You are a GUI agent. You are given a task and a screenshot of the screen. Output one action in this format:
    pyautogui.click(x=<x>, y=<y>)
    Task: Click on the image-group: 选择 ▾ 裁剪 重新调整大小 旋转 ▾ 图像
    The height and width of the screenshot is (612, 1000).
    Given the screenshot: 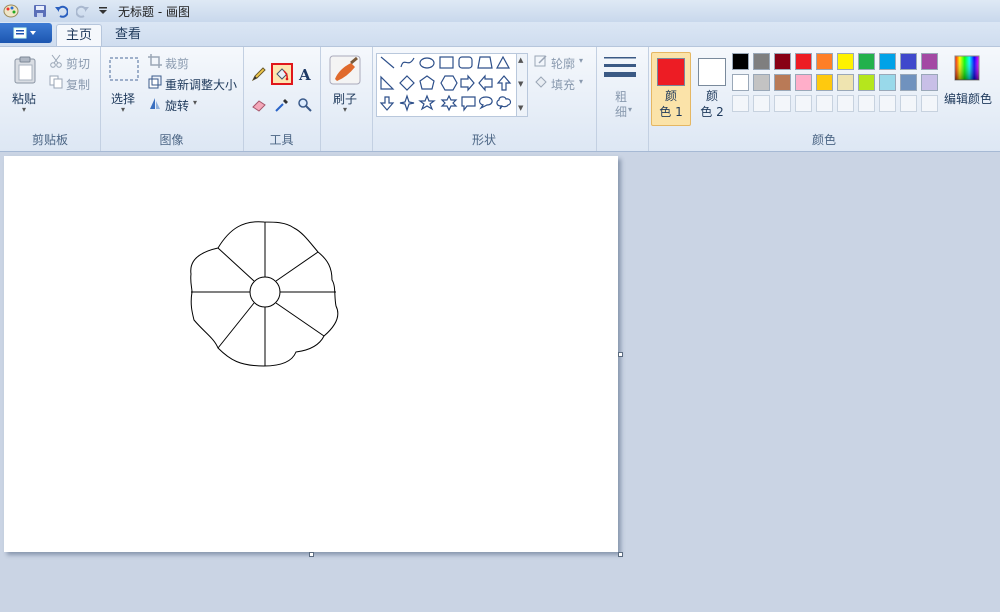 What is the action you would take?
    pyautogui.click(x=172, y=99)
    